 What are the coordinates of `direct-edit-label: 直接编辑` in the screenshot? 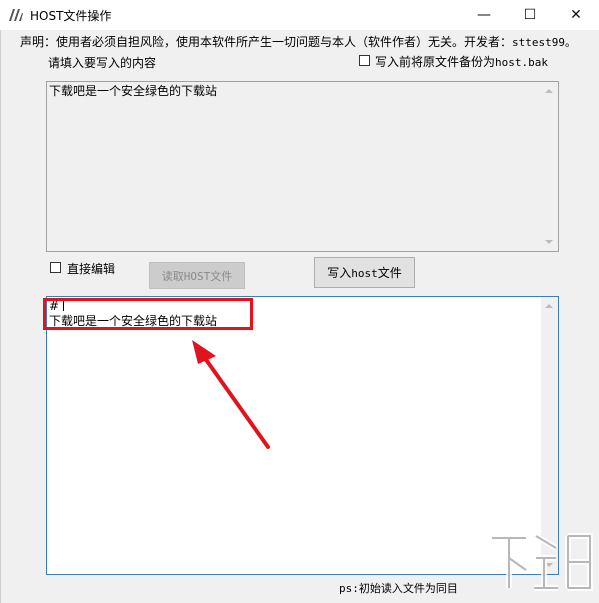 It's located at (91, 268).